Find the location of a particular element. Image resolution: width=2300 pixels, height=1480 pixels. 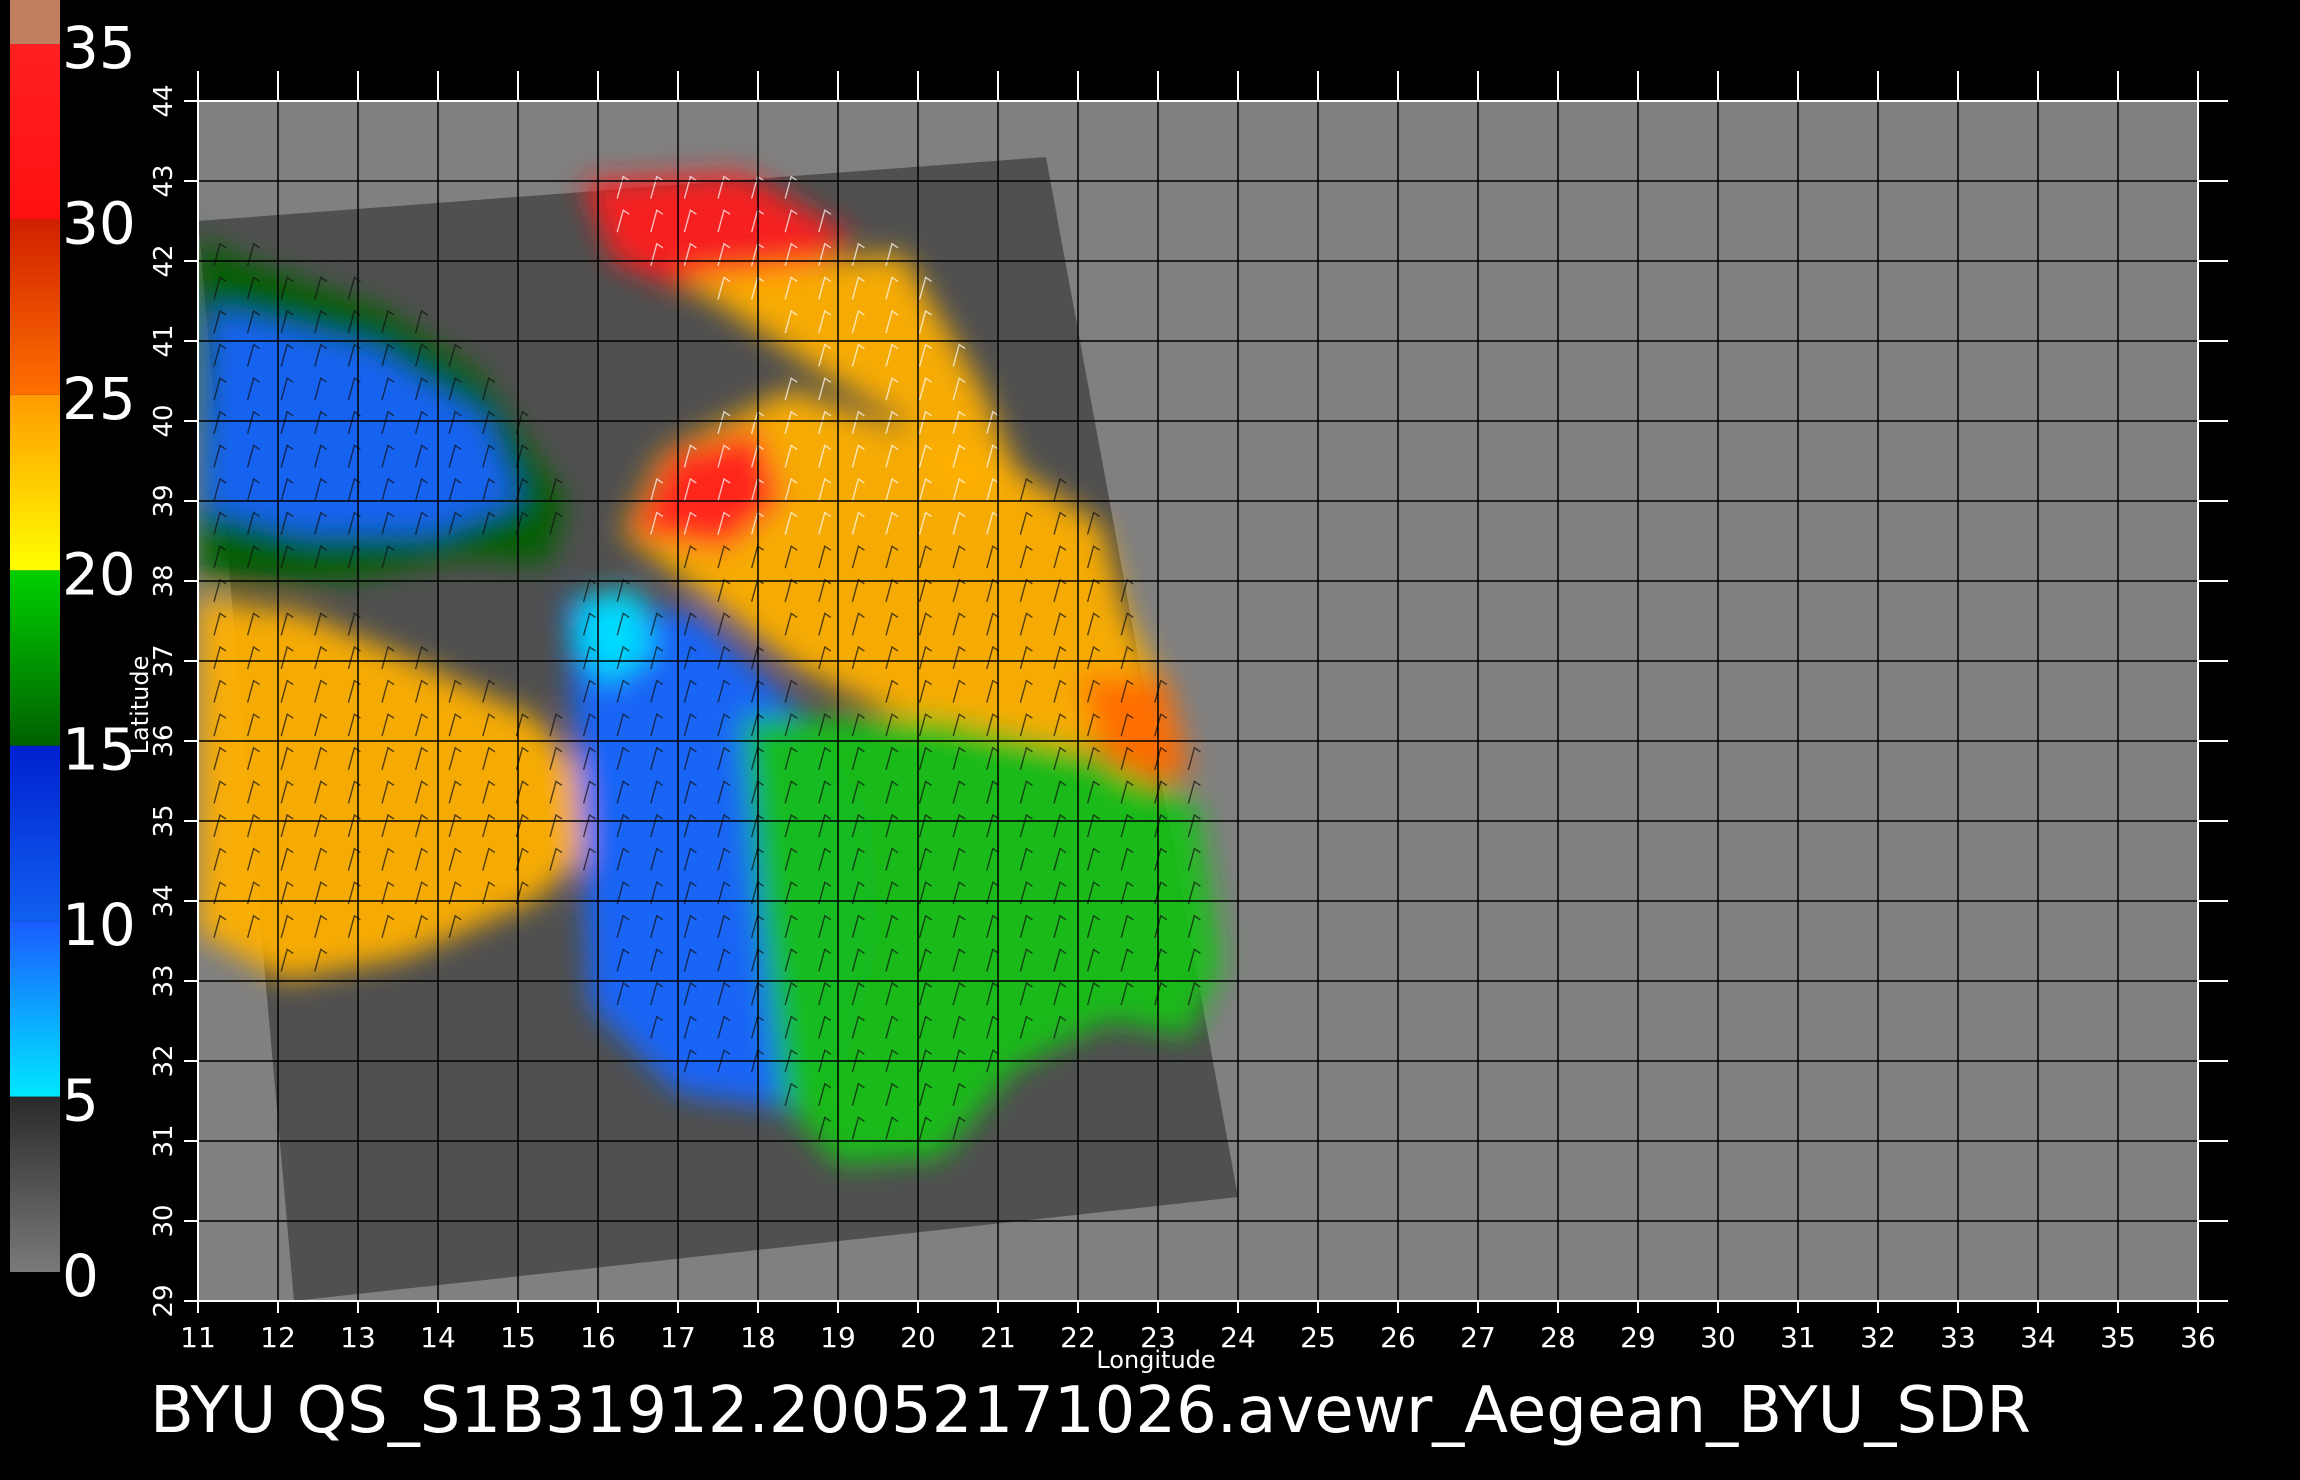

longitude-tick-label: 21 is located at coordinates (998, 1337).